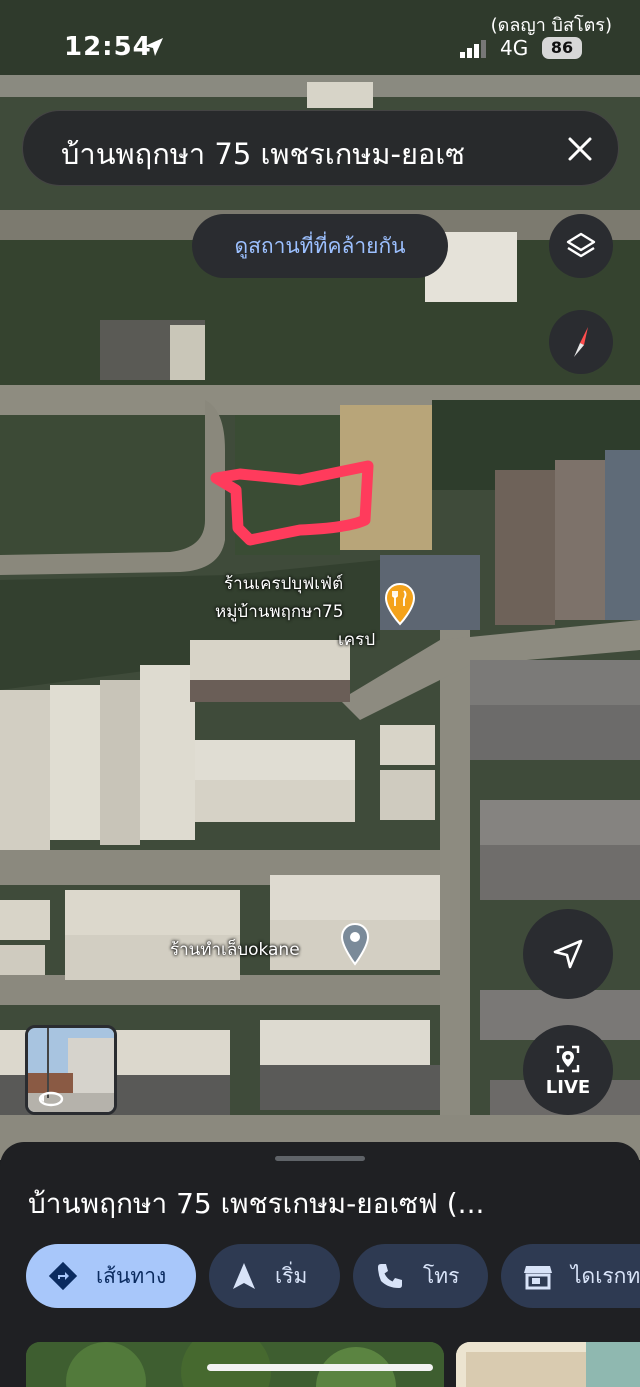 This screenshot has width=640, height=1387. I want to click on live-view-button: LIVE, so click(568, 1070).